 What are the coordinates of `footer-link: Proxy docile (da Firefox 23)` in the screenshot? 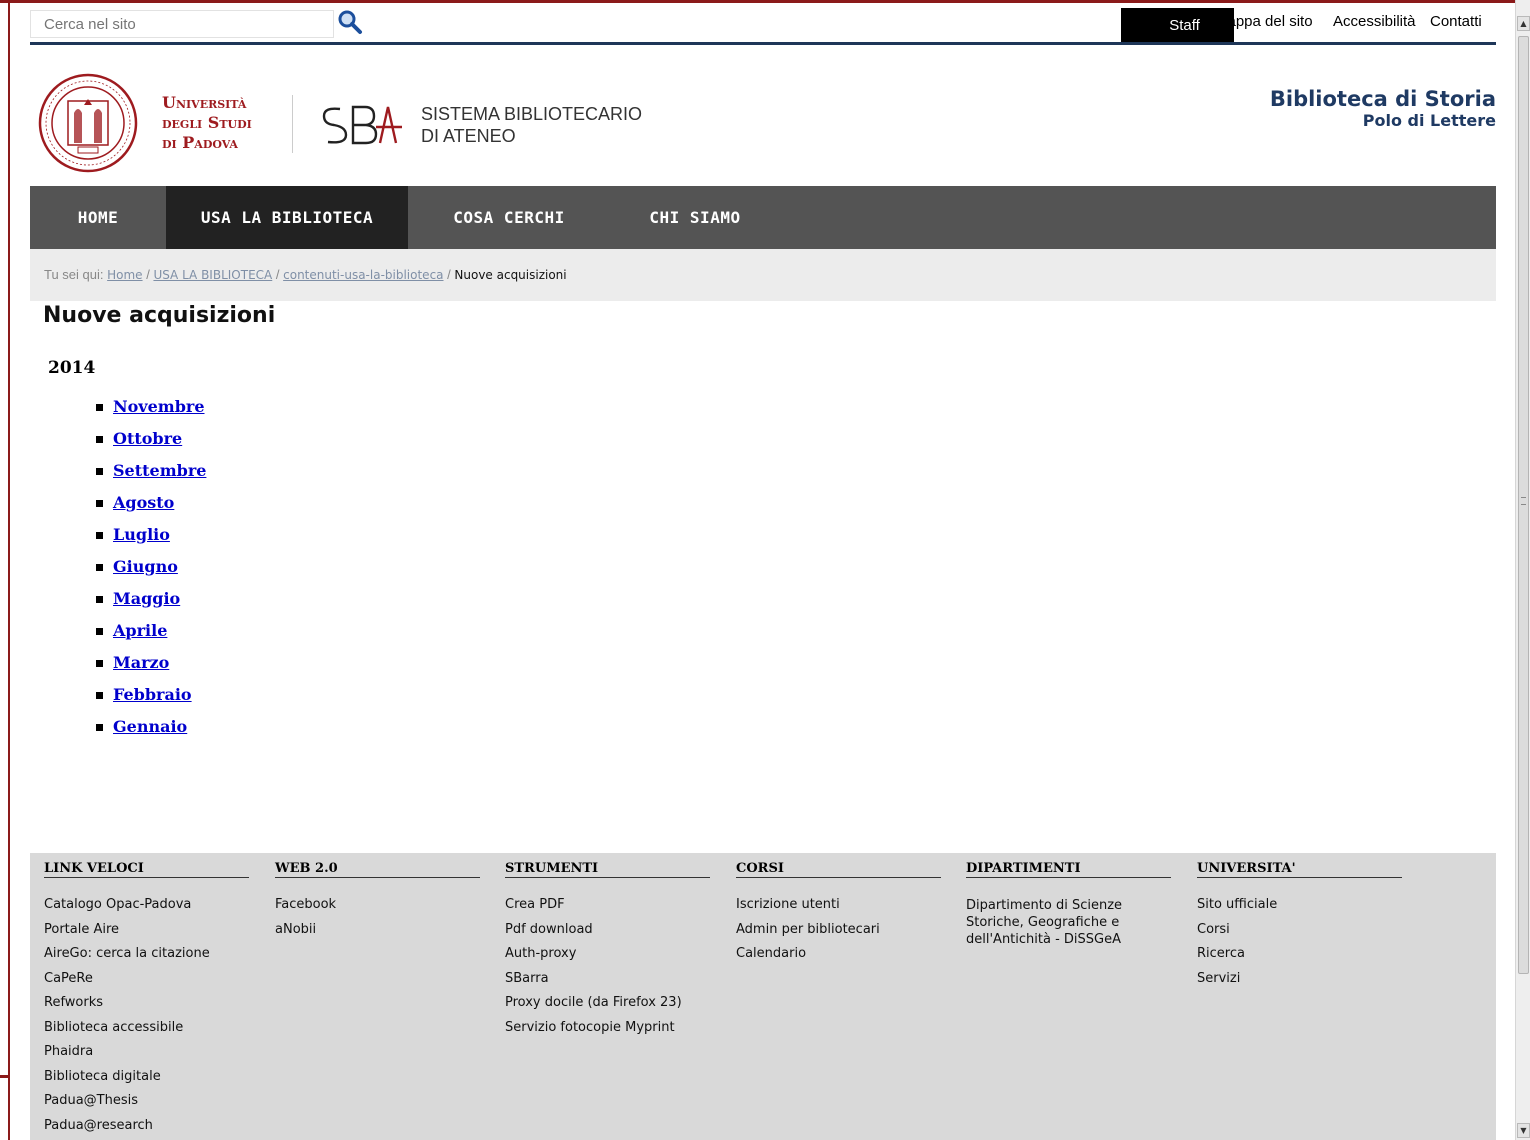 It's located at (593, 1007).